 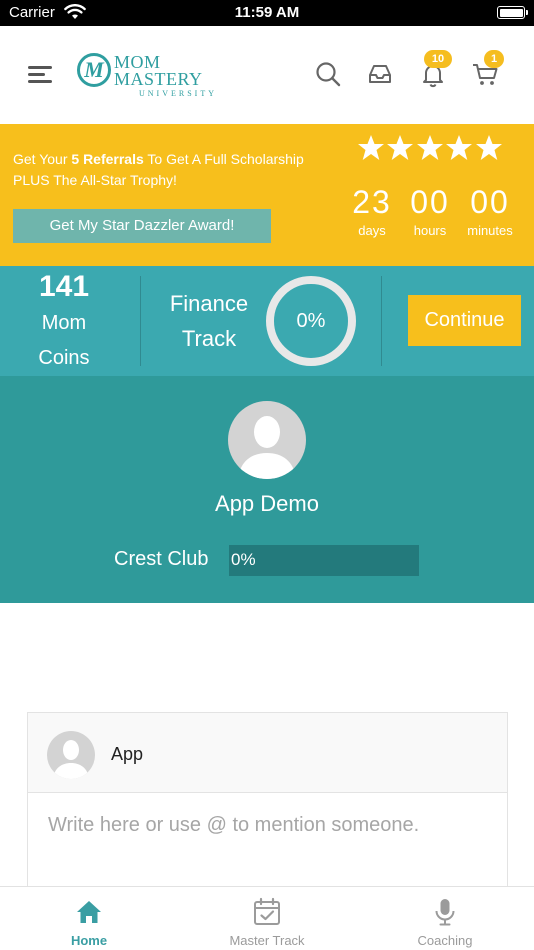 I want to click on crest-club-progress-bar: 0%, so click(x=324, y=560).